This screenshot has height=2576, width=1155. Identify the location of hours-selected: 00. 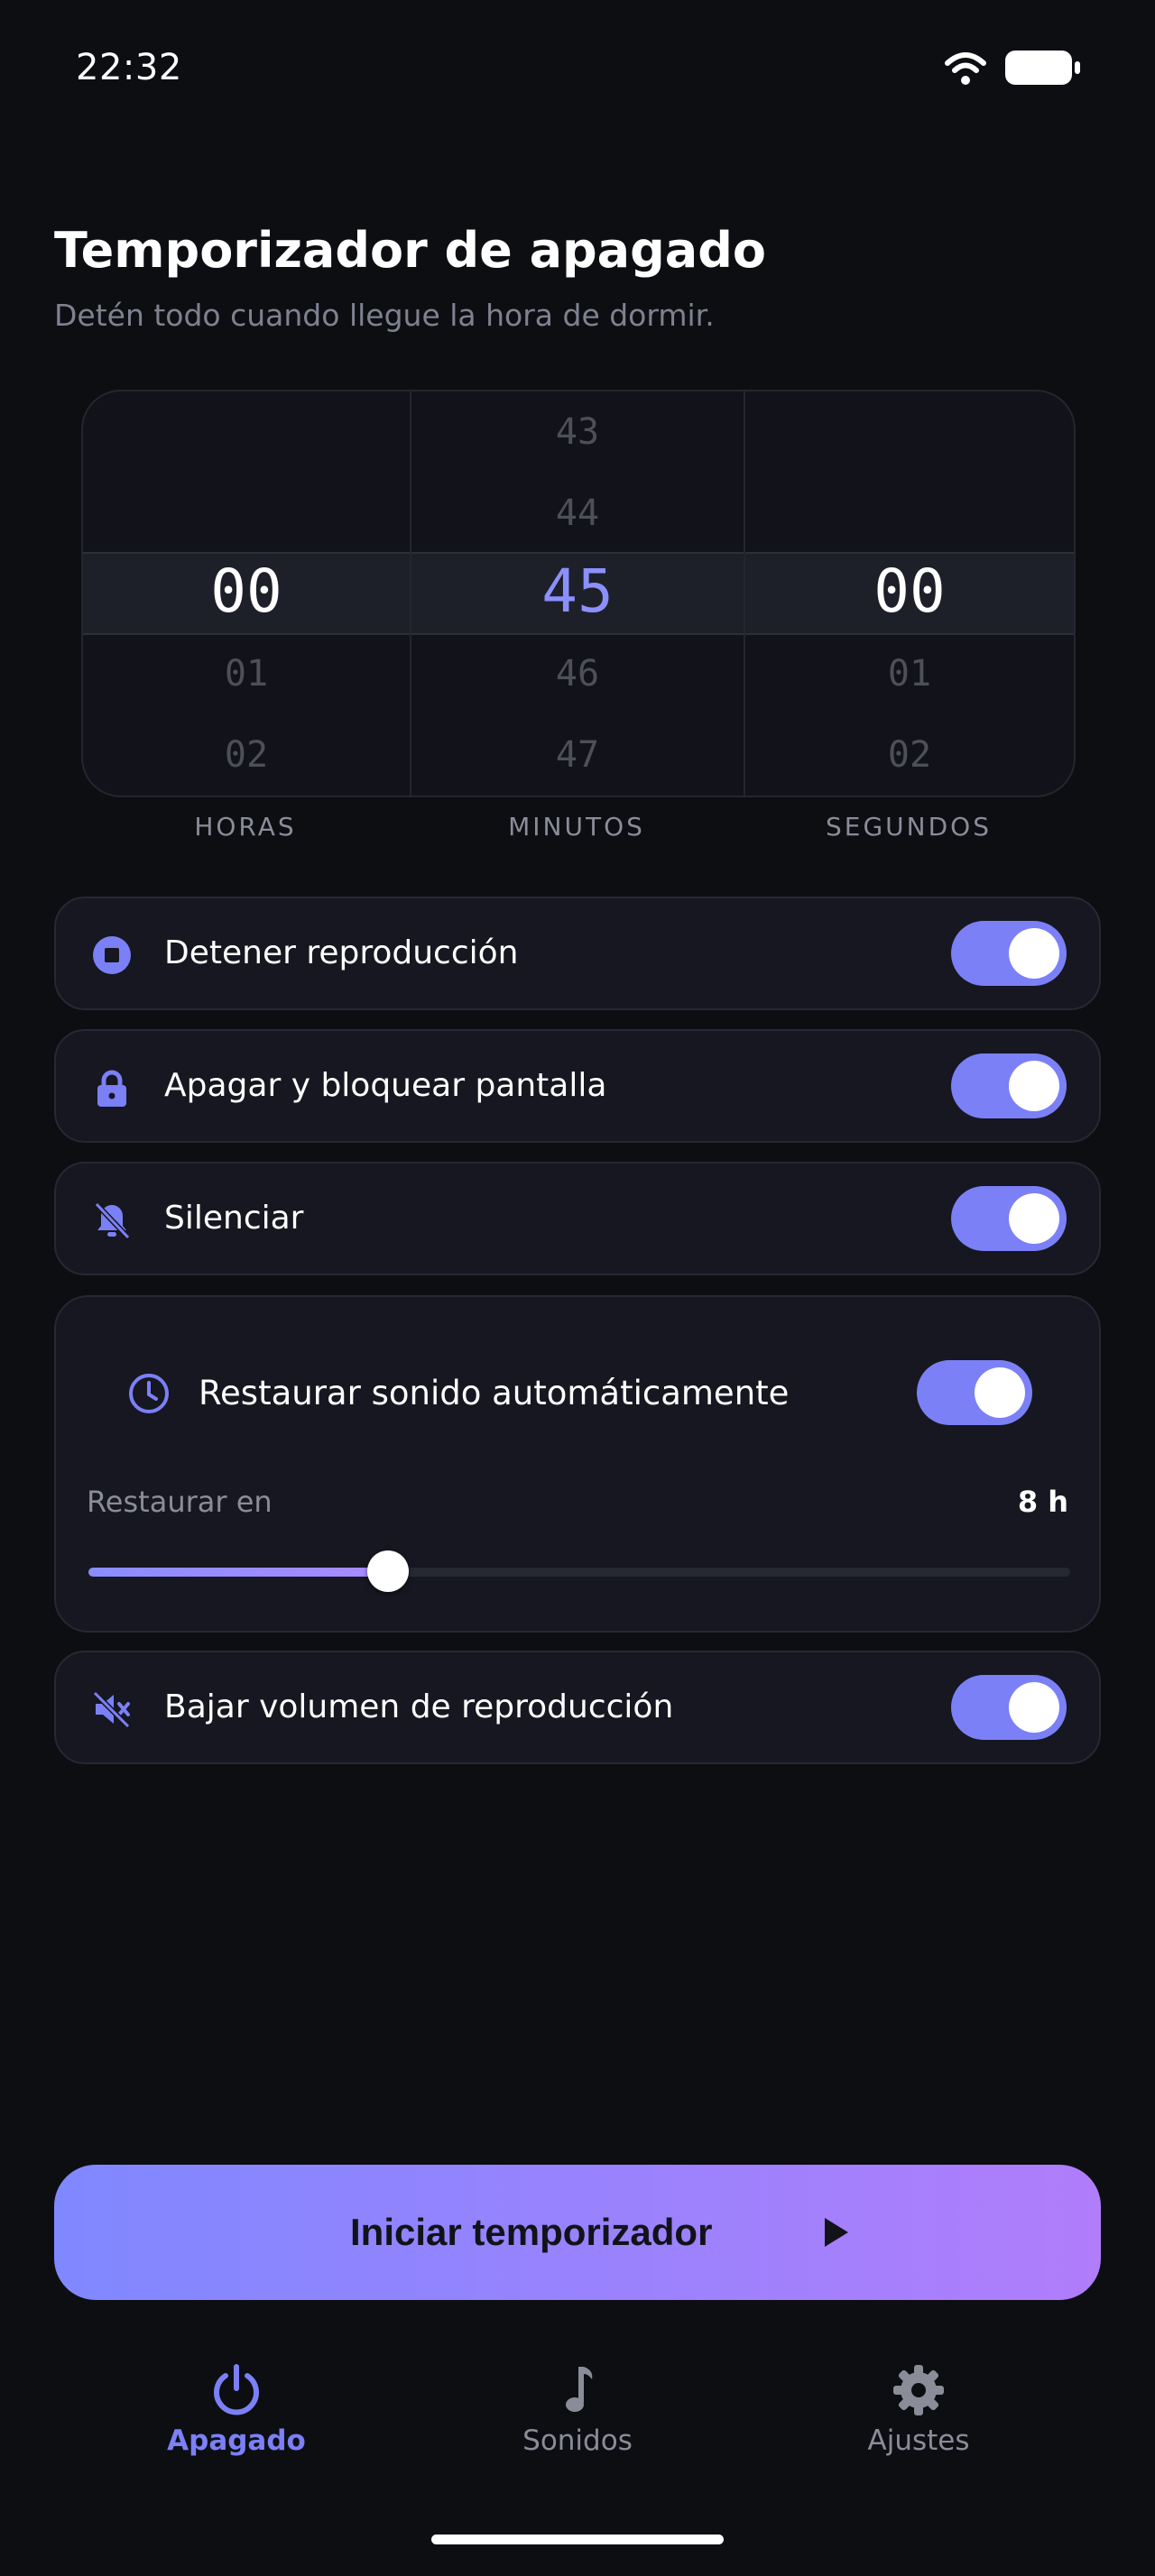
(246, 592).